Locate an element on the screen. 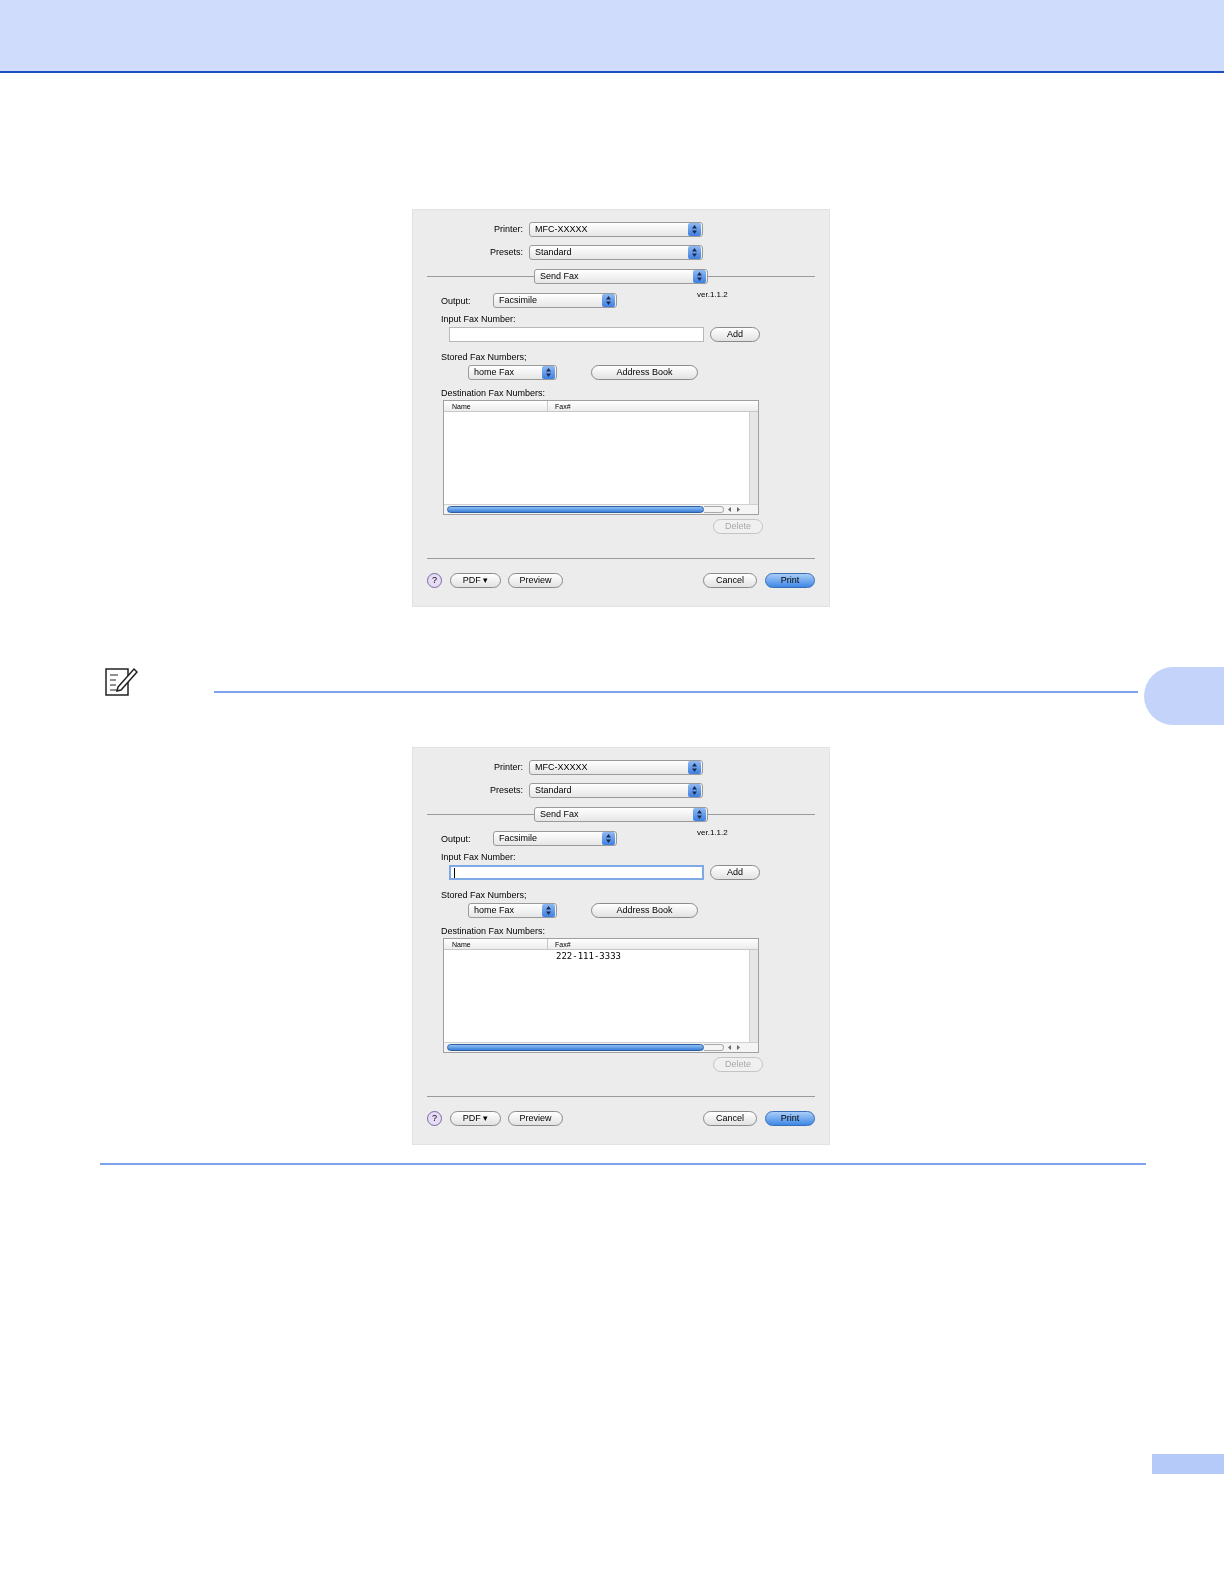 Image resolution: width=1224 pixels, height=1580 pixels. note-pencil-icon is located at coordinates (121, 681).